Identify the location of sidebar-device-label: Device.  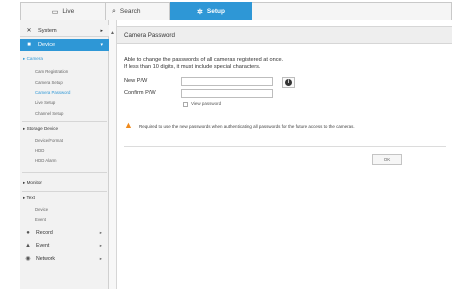
(47, 45).